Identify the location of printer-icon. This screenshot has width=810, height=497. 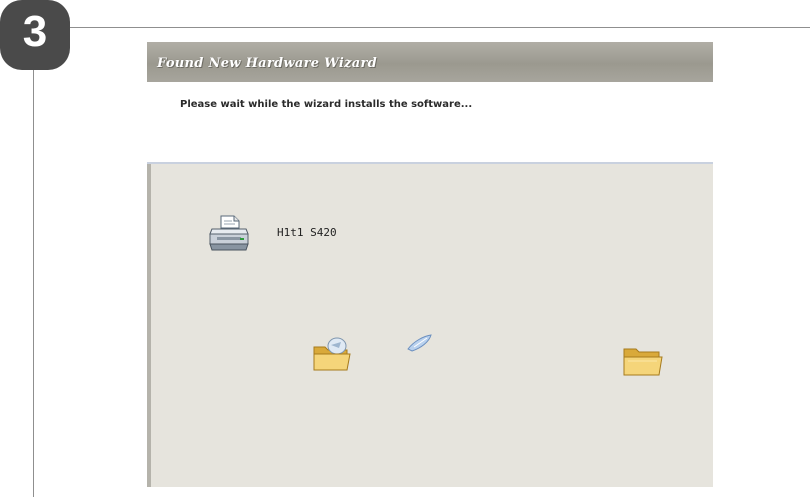
(229, 234).